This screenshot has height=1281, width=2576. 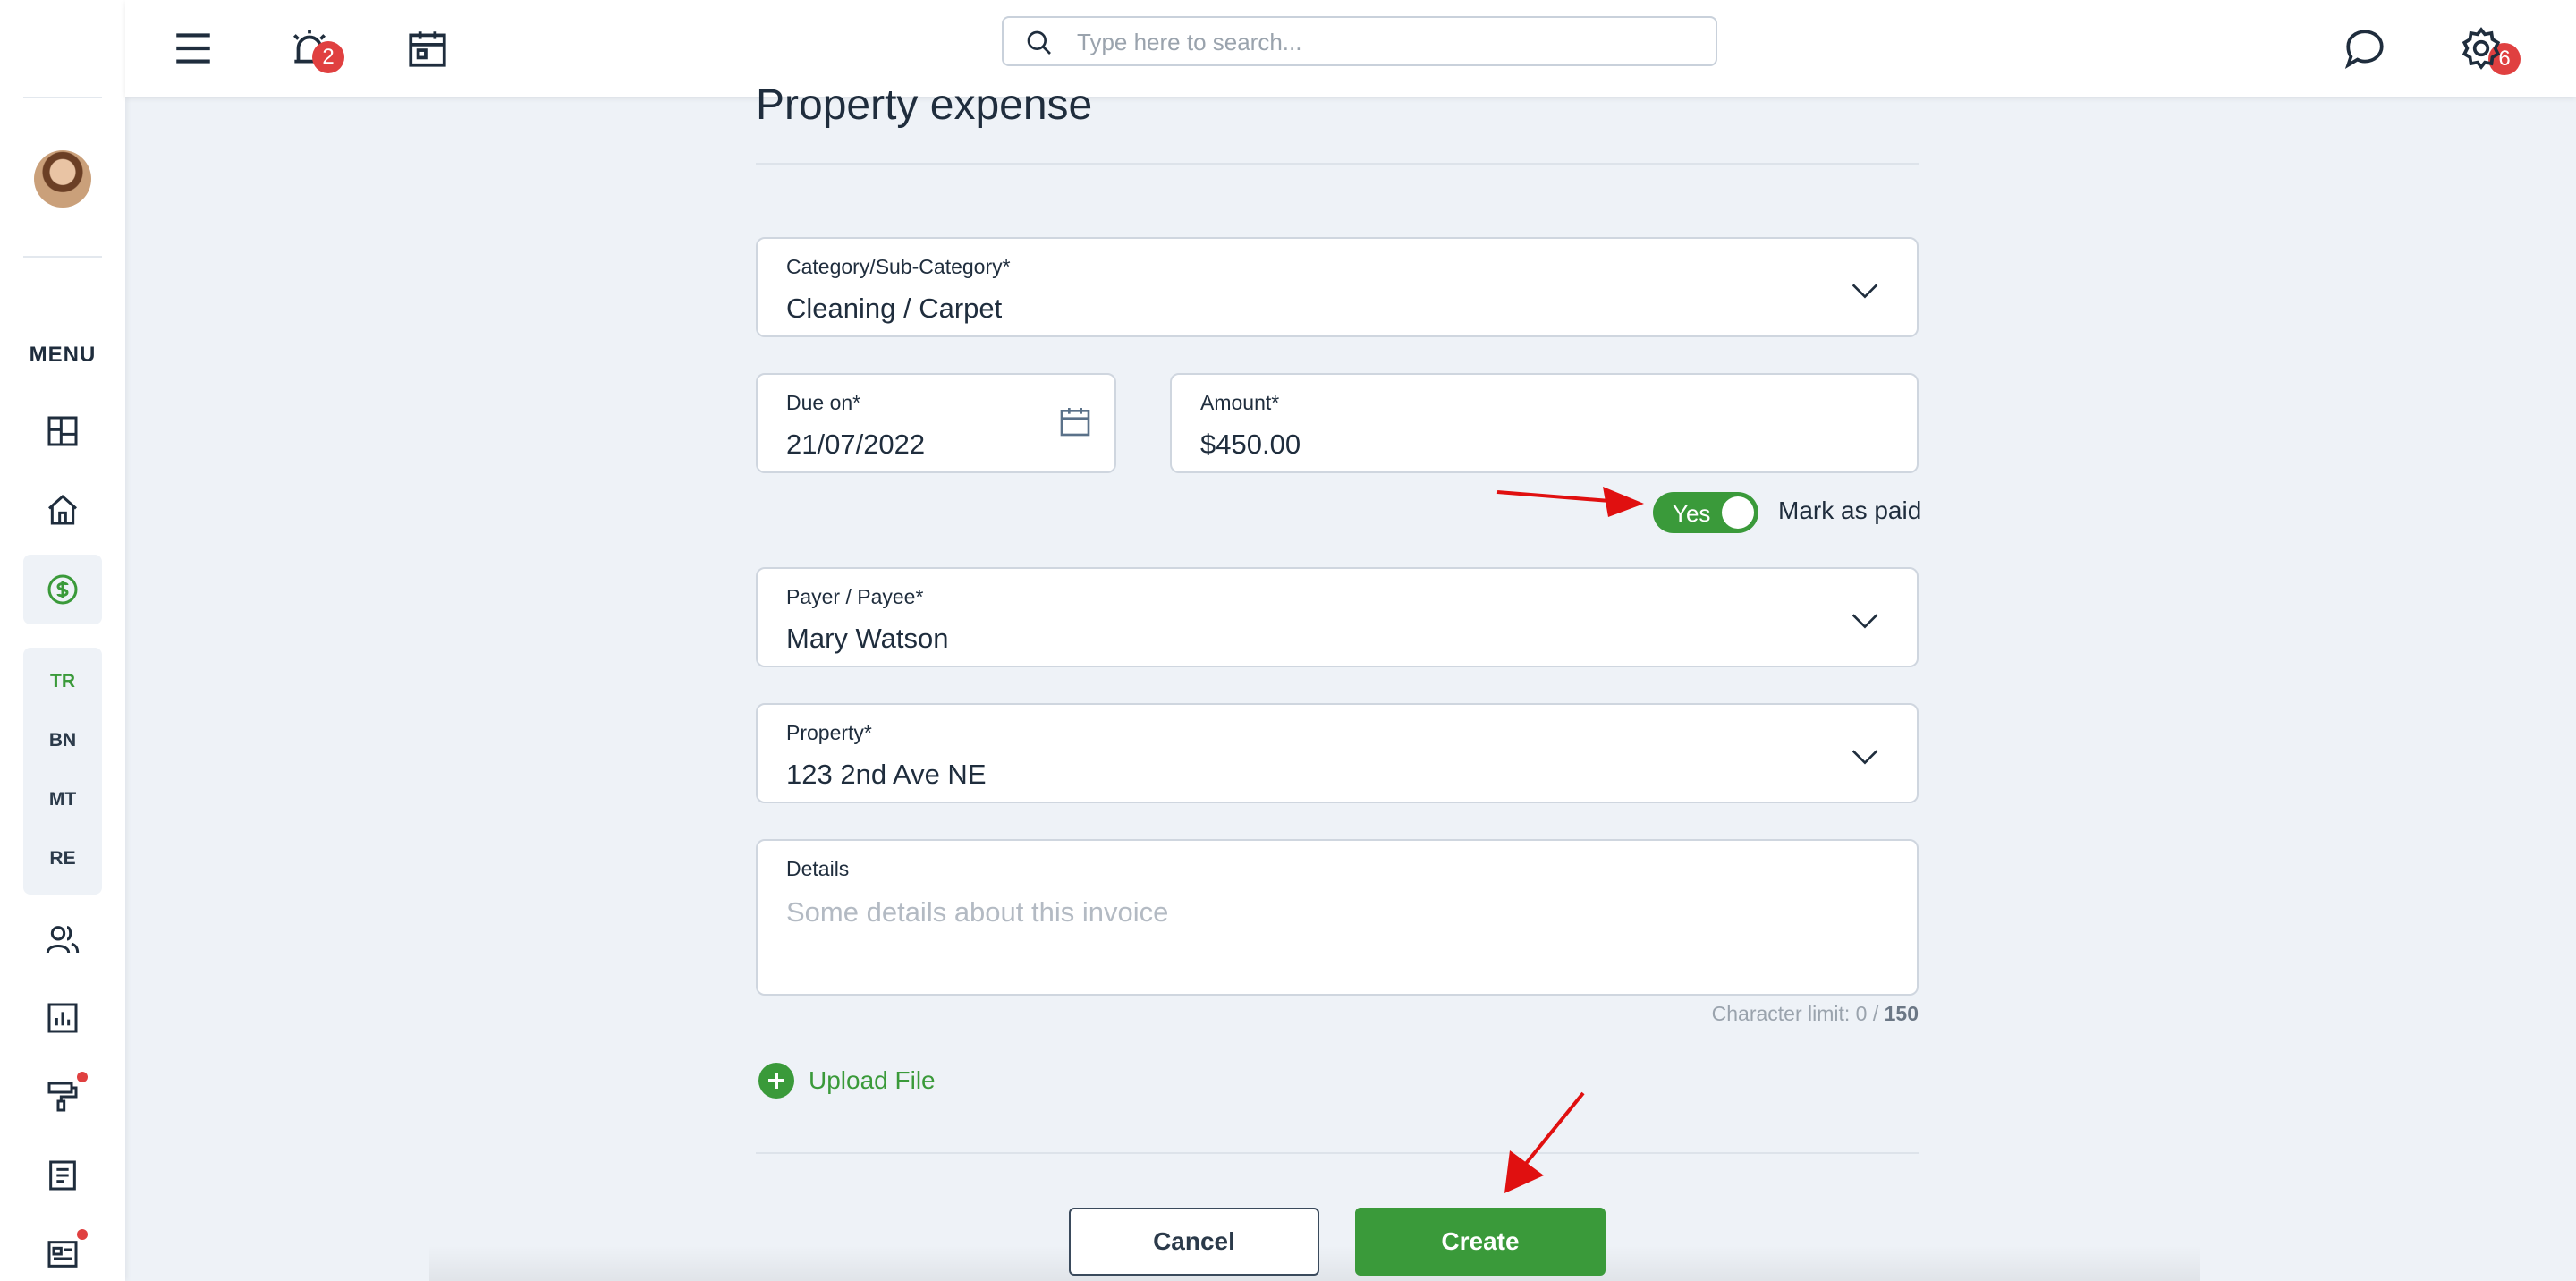 What do you see at coordinates (62, 859) in the screenshot?
I see `submenu-item-re: RE` at bounding box center [62, 859].